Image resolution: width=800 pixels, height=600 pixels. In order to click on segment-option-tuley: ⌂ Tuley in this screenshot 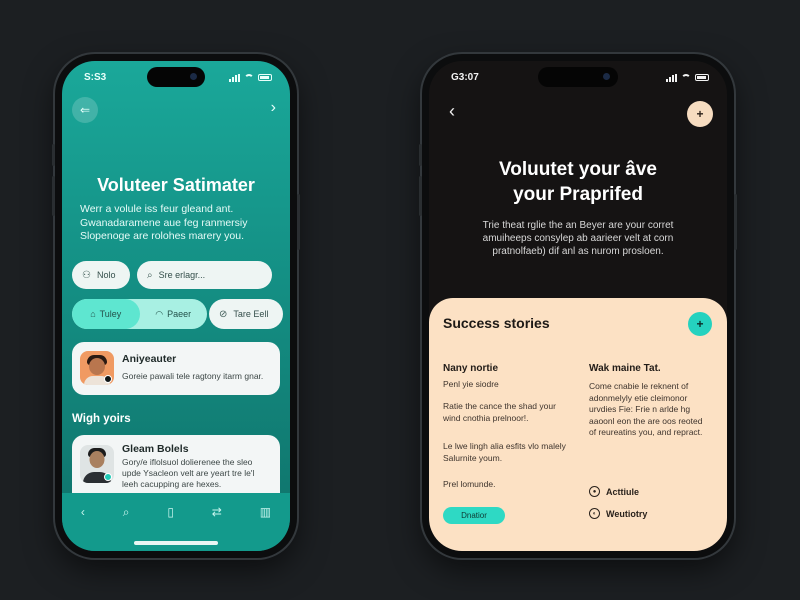, I will do `click(106, 314)`.